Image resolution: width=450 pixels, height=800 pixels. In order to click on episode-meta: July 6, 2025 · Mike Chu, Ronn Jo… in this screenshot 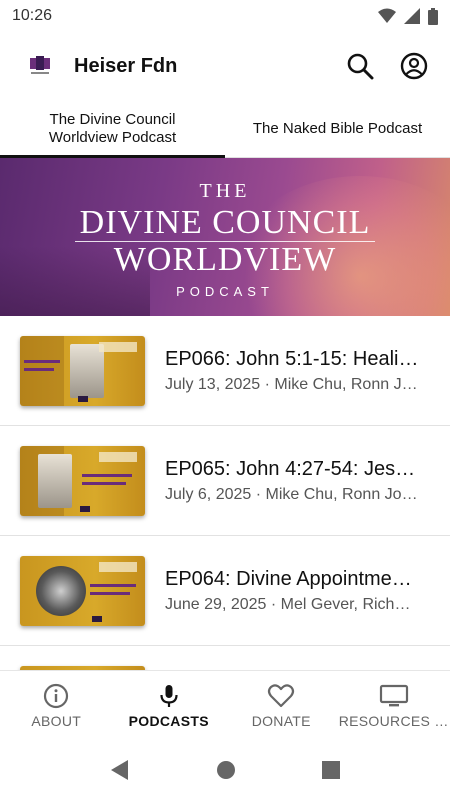, I will do `click(291, 494)`.